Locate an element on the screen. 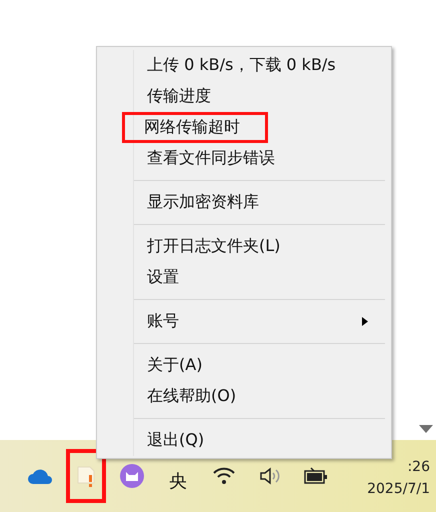 The image size is (436, 512). dropdown-arrow-icon is located at coordinates (426, 429).